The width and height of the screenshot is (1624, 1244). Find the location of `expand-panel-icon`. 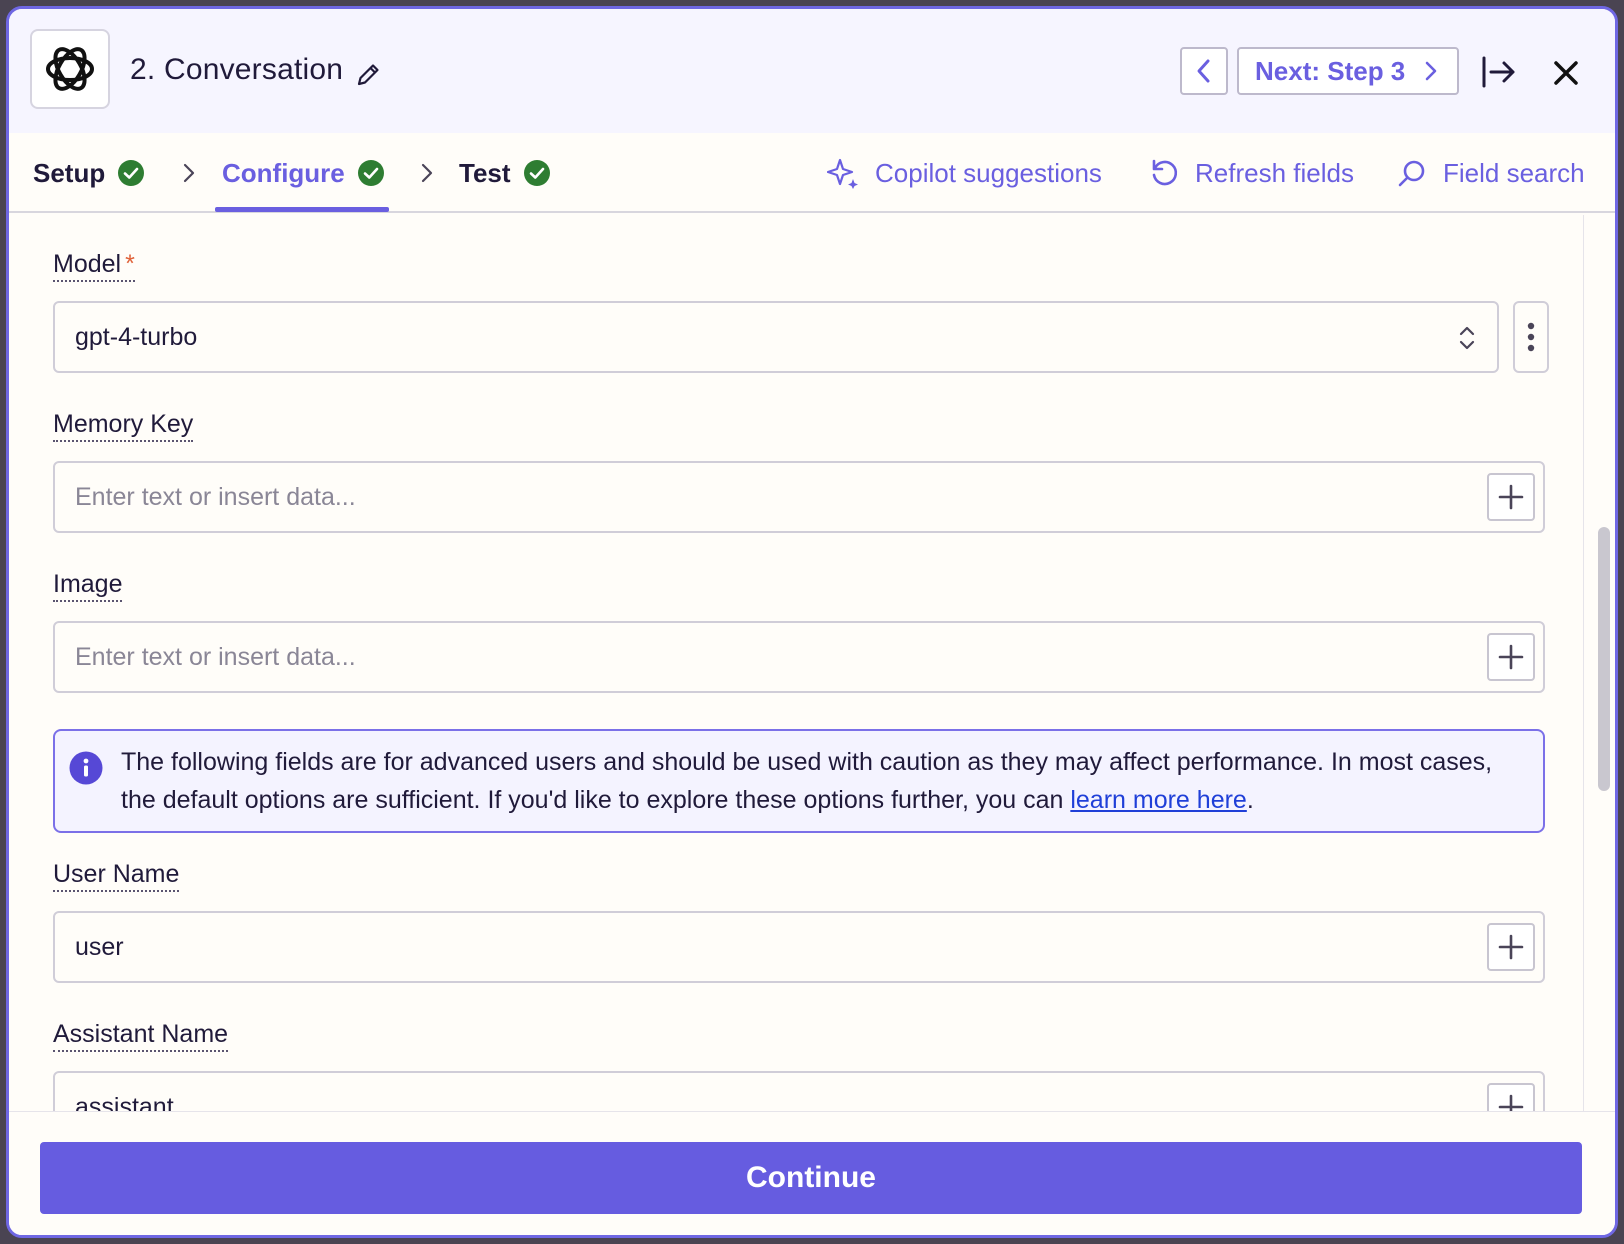

expand-panel-icon is located at coordinates (1499, 72).